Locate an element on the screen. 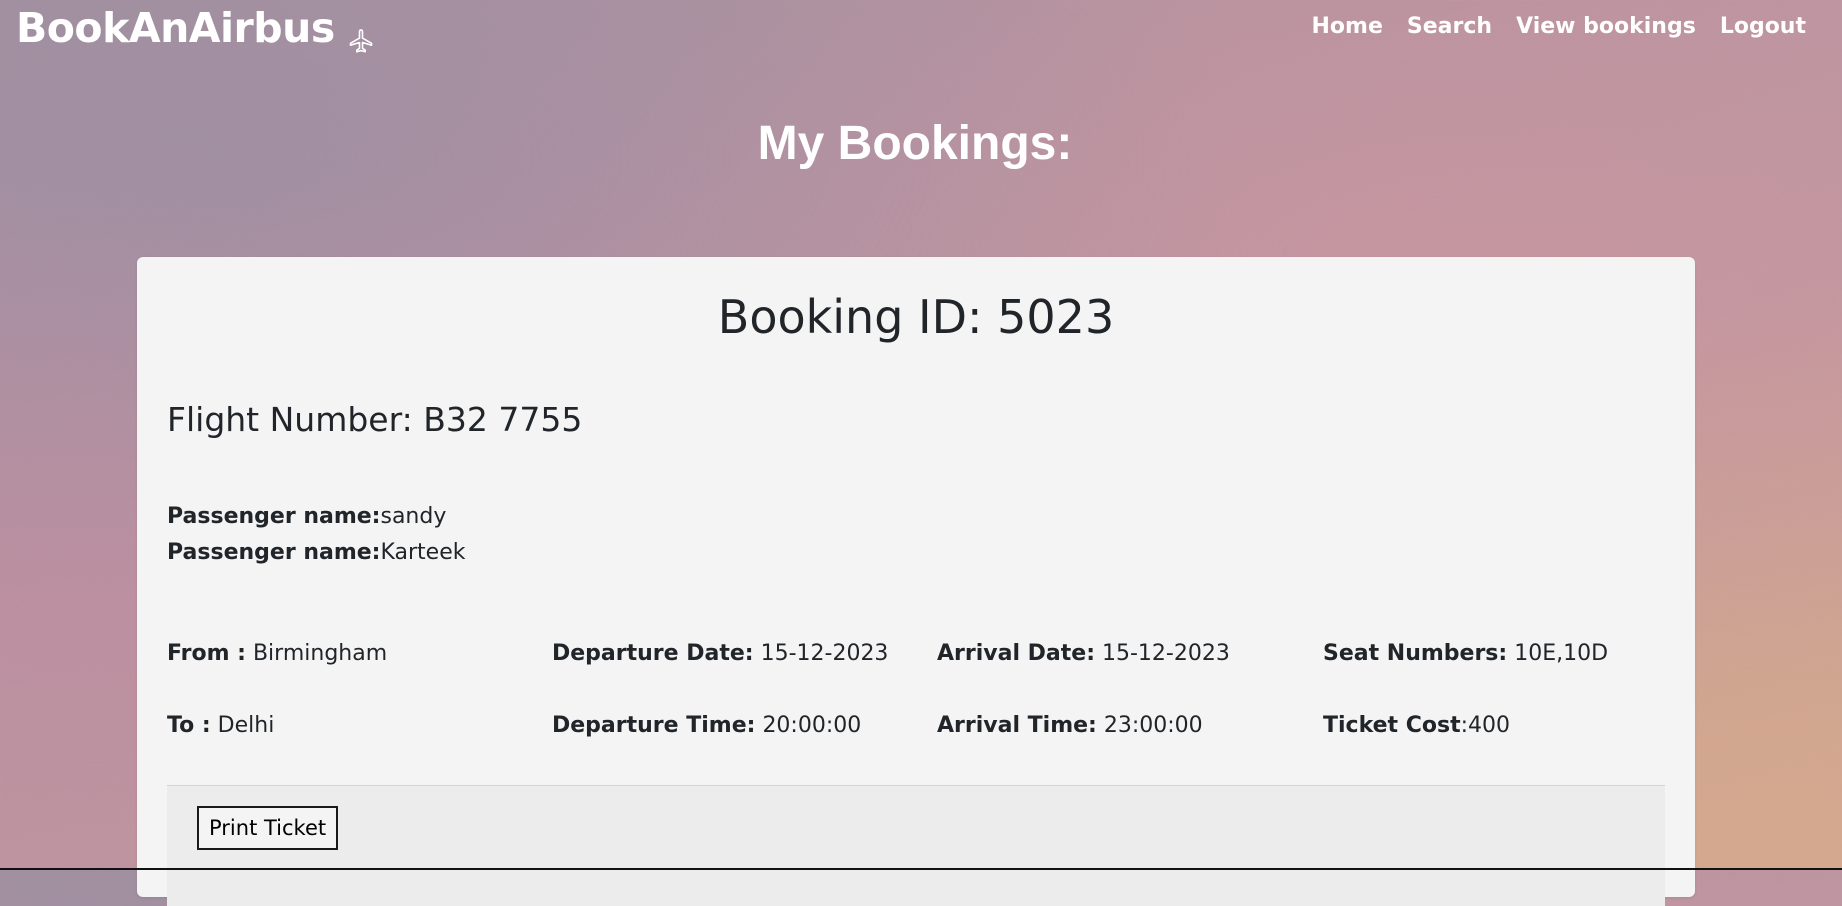 This screenshot has height=906, width=1842. ticket-cost-label: Ticket Cost is located at coordinates (1392, 725).